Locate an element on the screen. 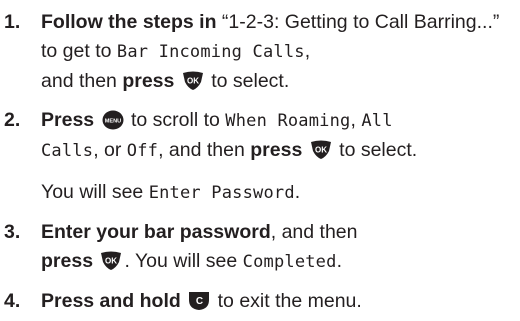 This screenshot has width=520, height=321. step-emphasis: Follow the steps in is located at coordinates (129, 22).